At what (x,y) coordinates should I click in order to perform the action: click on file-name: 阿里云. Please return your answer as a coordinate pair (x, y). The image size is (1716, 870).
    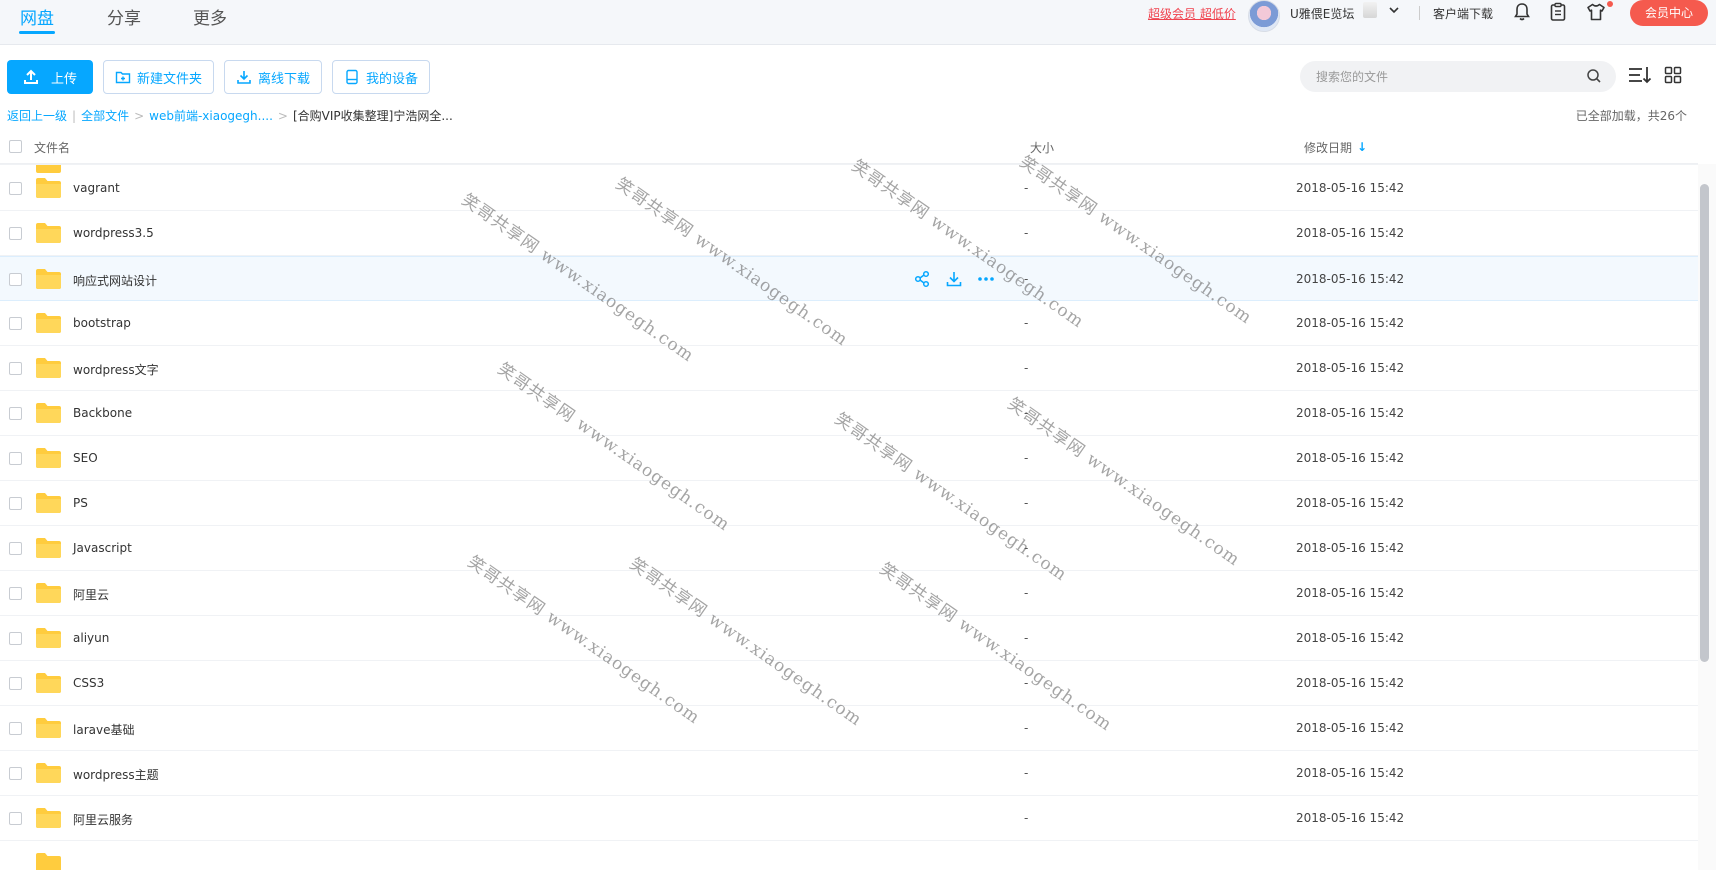
    Looking at the image, I should click on (91, 594).